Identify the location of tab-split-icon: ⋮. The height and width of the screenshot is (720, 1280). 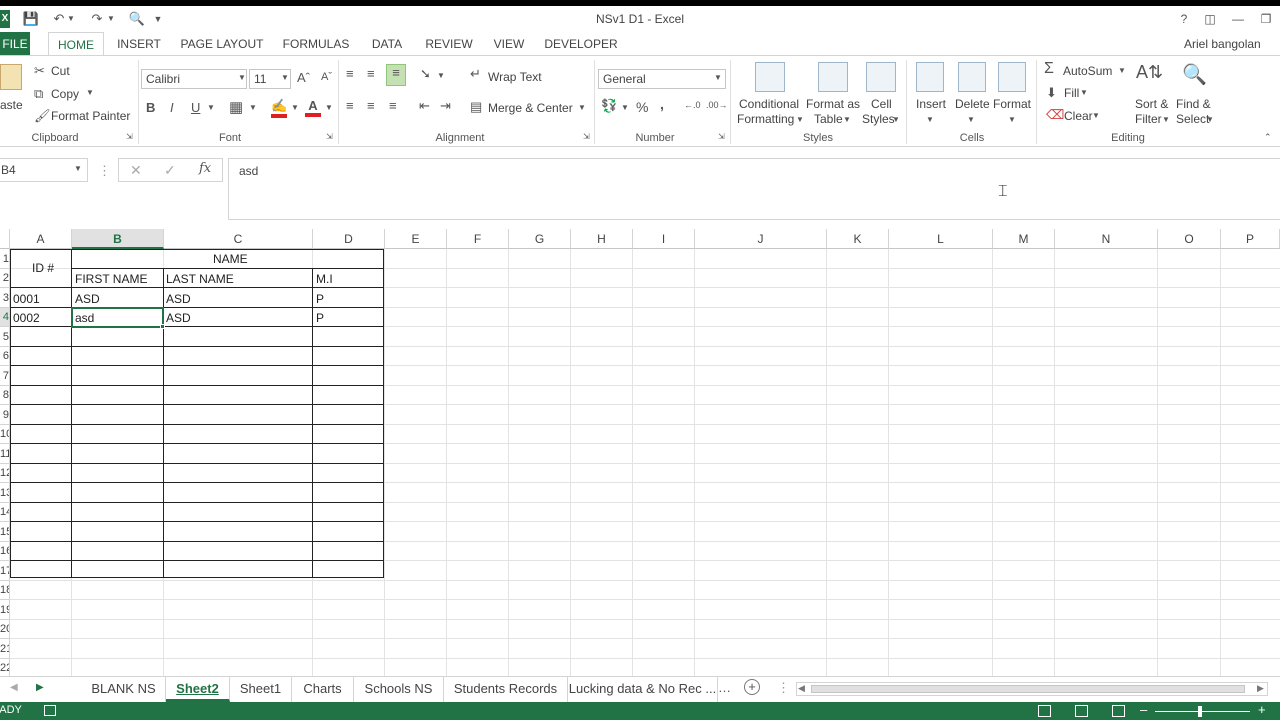
(783, 688).